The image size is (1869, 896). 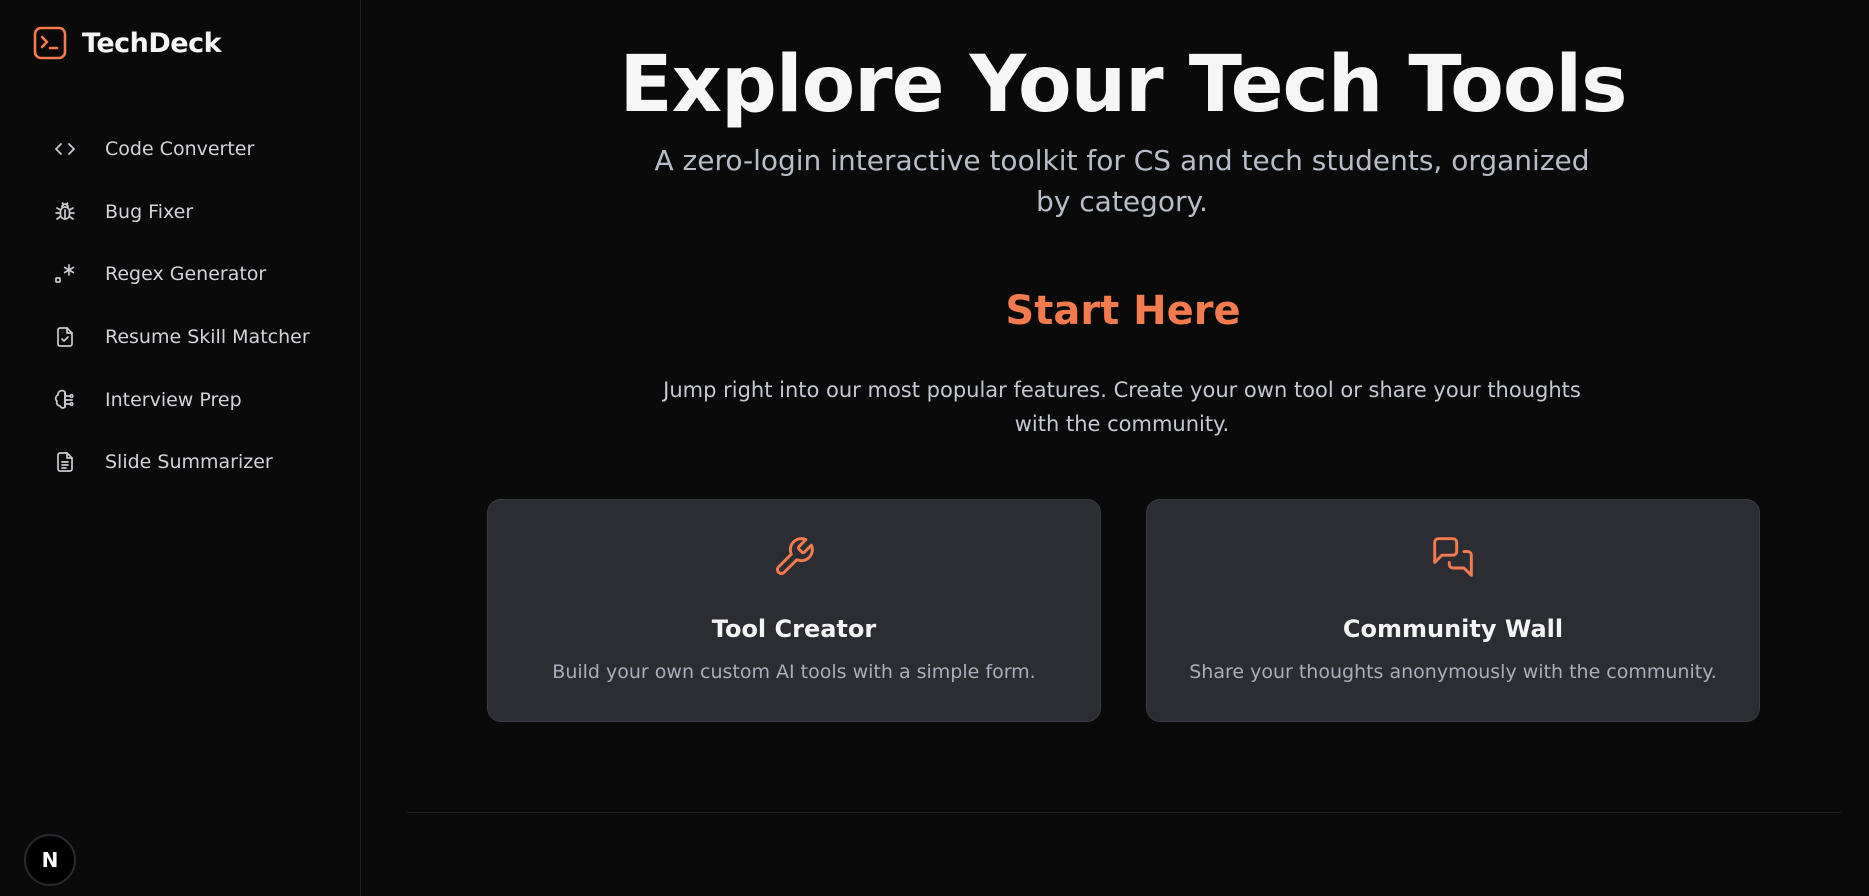 I want to click on wrench-icon, so click(x=794, y=557).